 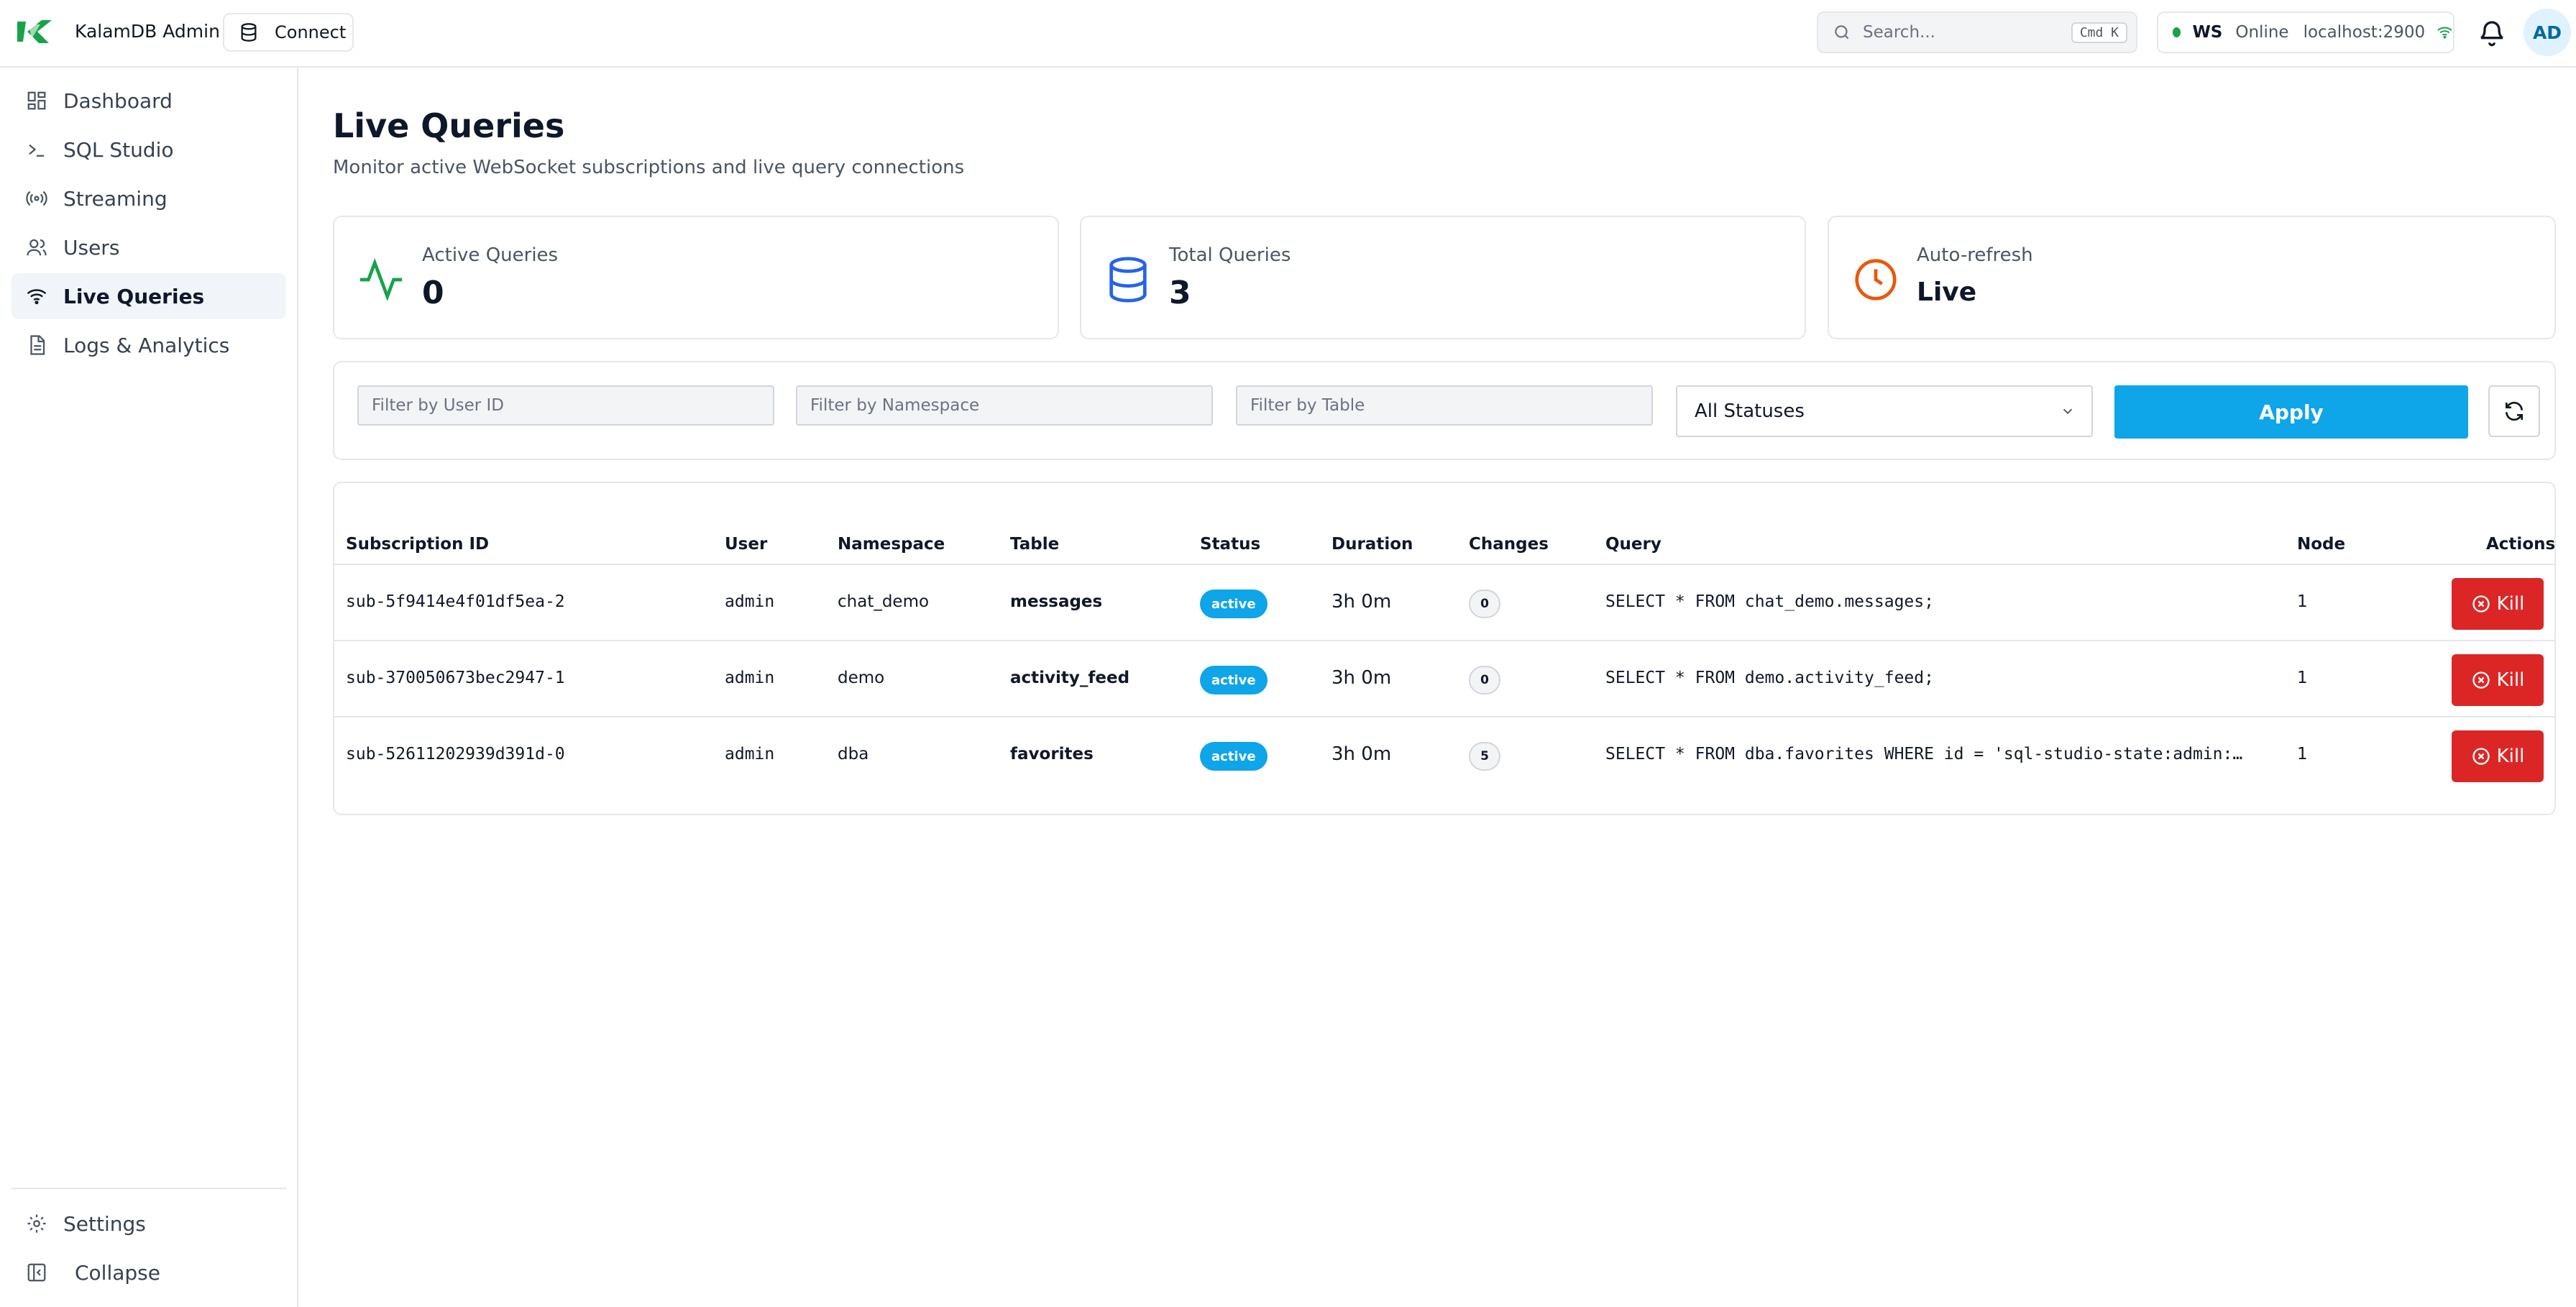 I want to click on panel-collapse-icon, so click(x=36, y=1272).